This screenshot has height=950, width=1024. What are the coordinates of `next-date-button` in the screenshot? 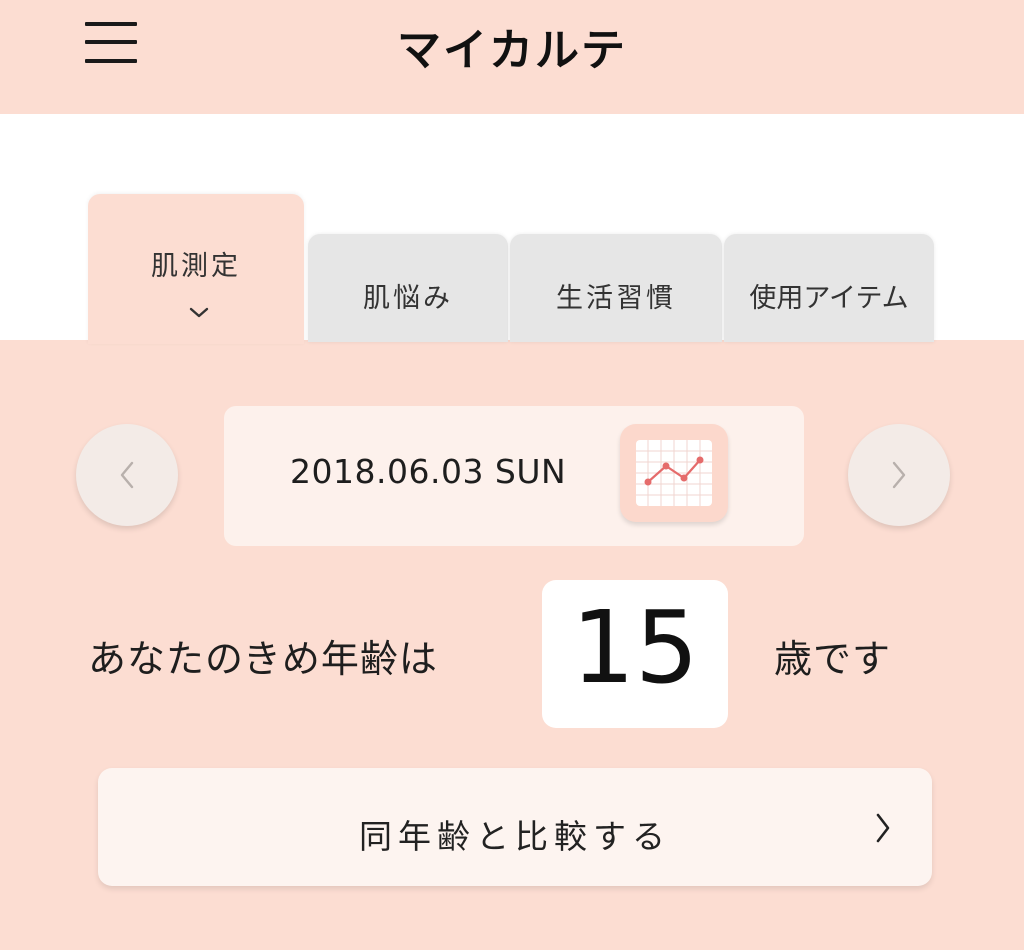 It's located at (899, 475).